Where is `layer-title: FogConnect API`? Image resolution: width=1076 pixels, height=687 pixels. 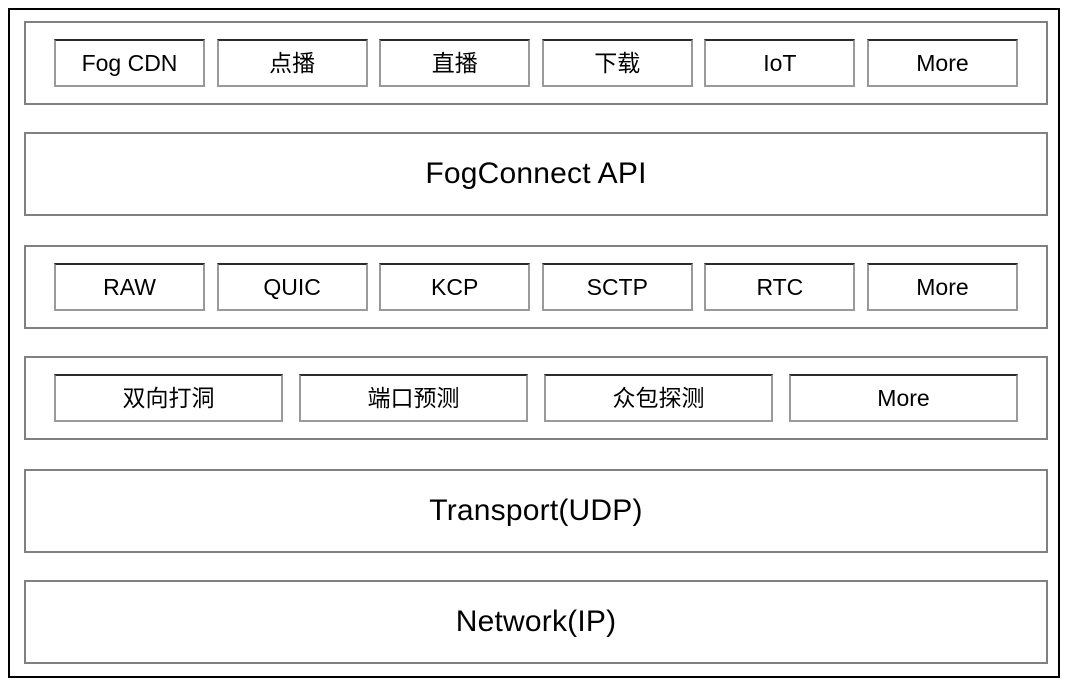
layer-title: FogConnect API is located at coordinates (536, 173).